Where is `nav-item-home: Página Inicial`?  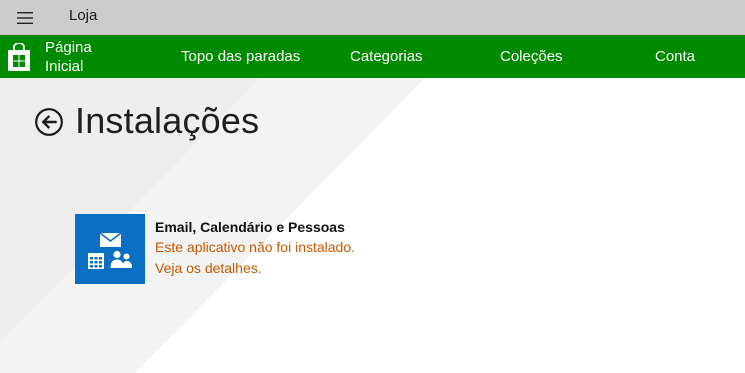
nav-item-home: Página Inicial is located at coordinates (75, 57).